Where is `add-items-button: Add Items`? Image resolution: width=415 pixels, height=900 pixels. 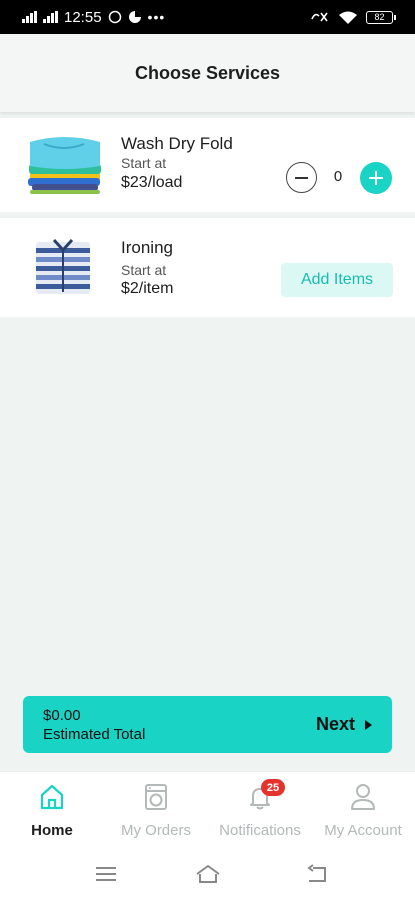
add-items-button: Add Items is located at coordinates (337, 280).